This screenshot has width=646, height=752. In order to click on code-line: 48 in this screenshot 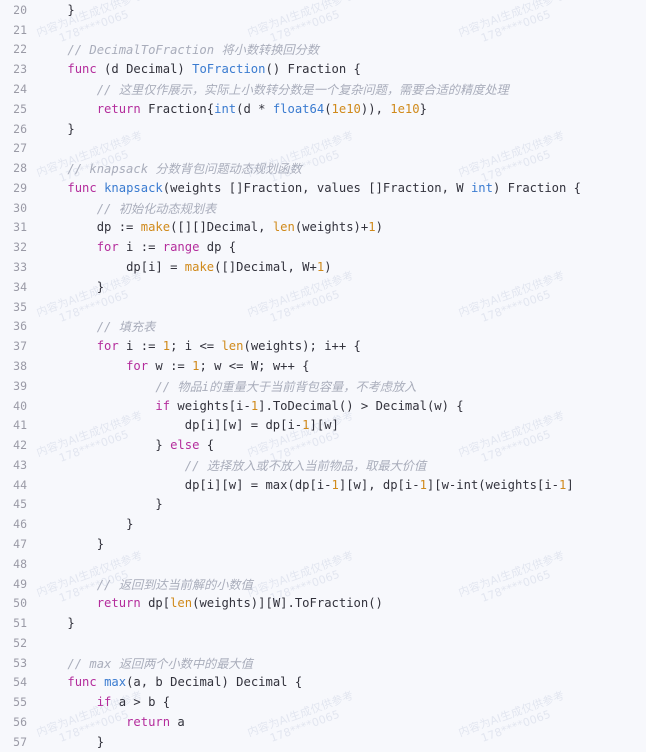, I will do `click(323, 564)`.